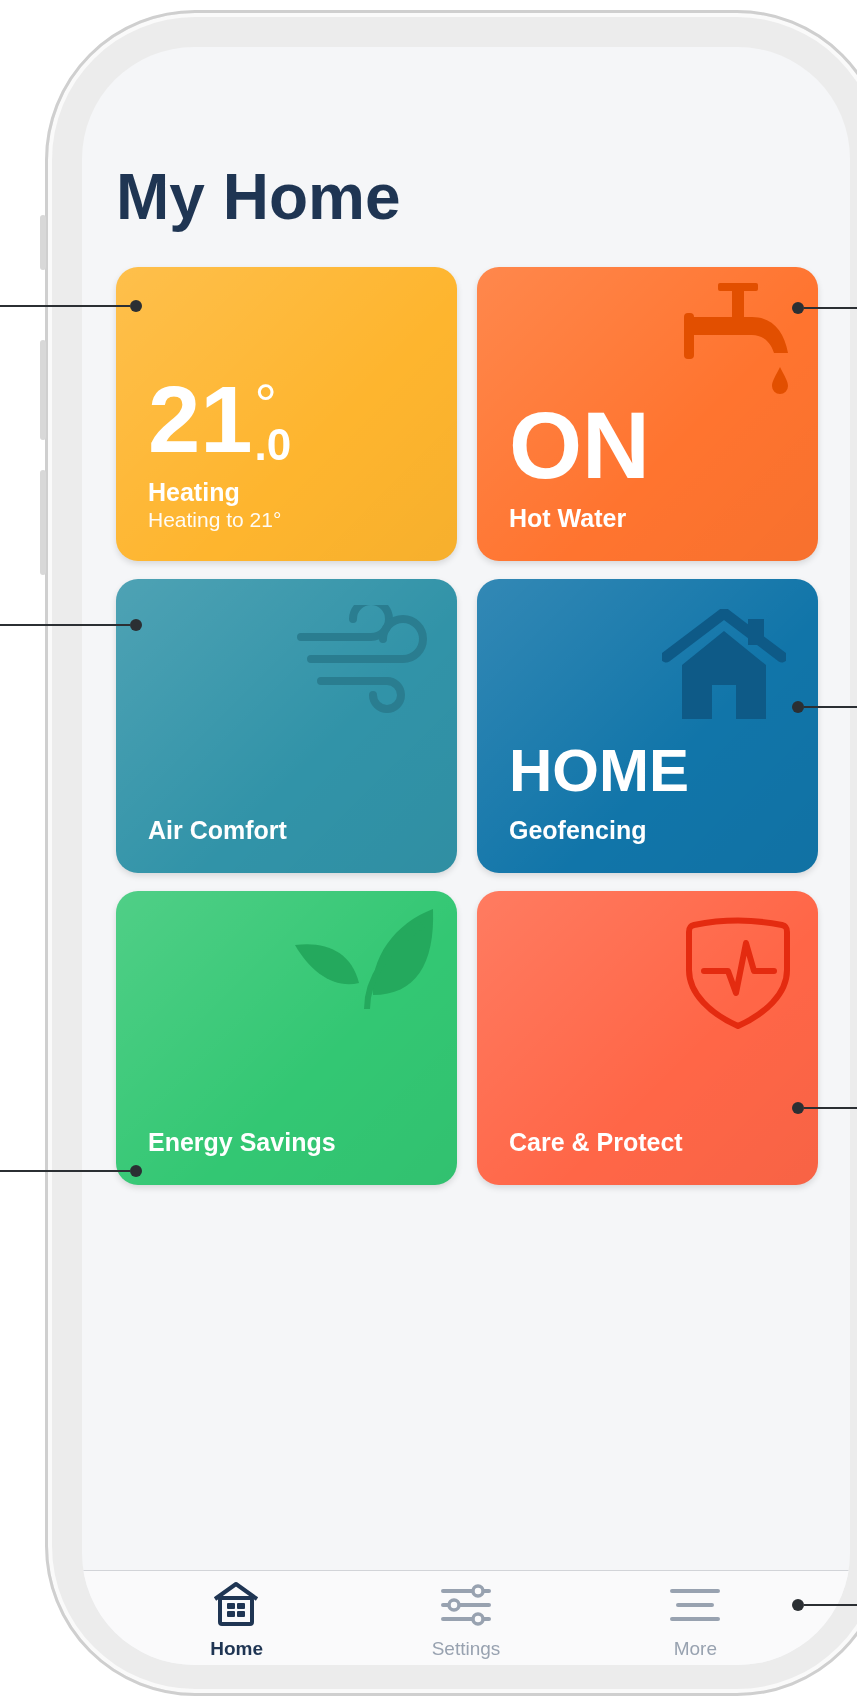 This screenshot has height=1699, width=857. I want to click on tab-bar-item: Settings, so click(466, 1623).